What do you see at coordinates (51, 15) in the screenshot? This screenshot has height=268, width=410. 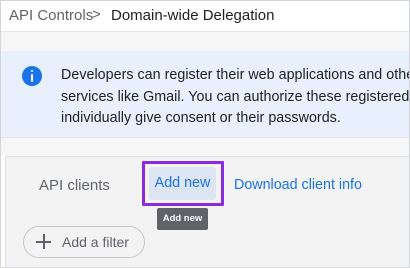 I see `breadcrumb-api-controls: API Controls` at bounding box center [51, 15].